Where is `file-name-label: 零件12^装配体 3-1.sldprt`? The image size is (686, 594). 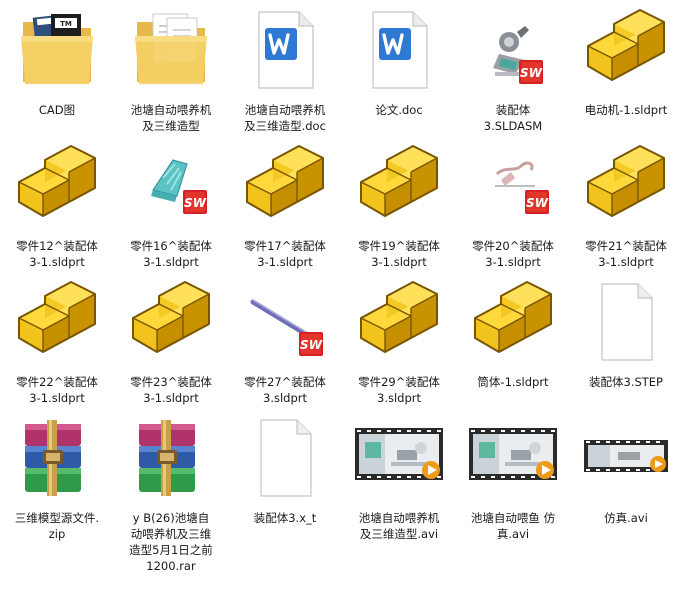
file-name-label: 零件12^装配体 3-1.sldprt is located at coordinates (57, 254).